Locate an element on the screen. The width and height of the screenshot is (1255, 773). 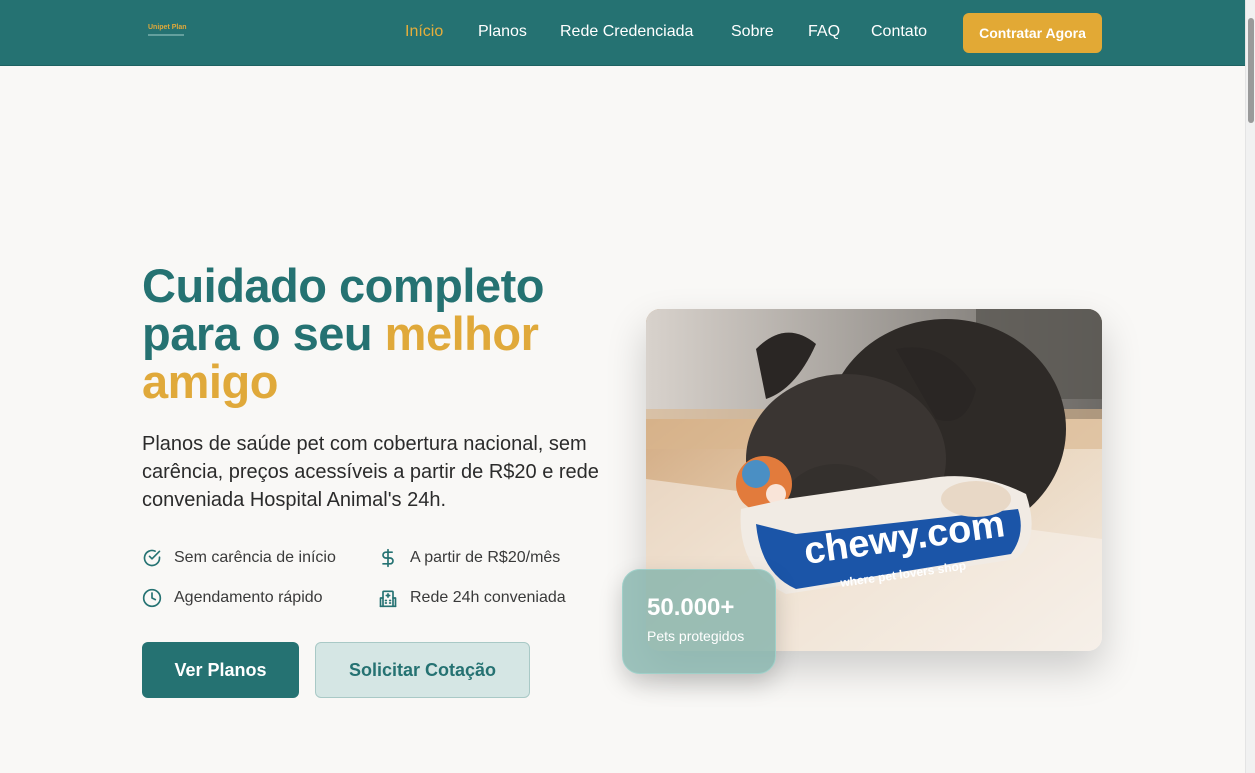
feature-preco: A partir de R$20/mês is located at coordinates (469, 558).